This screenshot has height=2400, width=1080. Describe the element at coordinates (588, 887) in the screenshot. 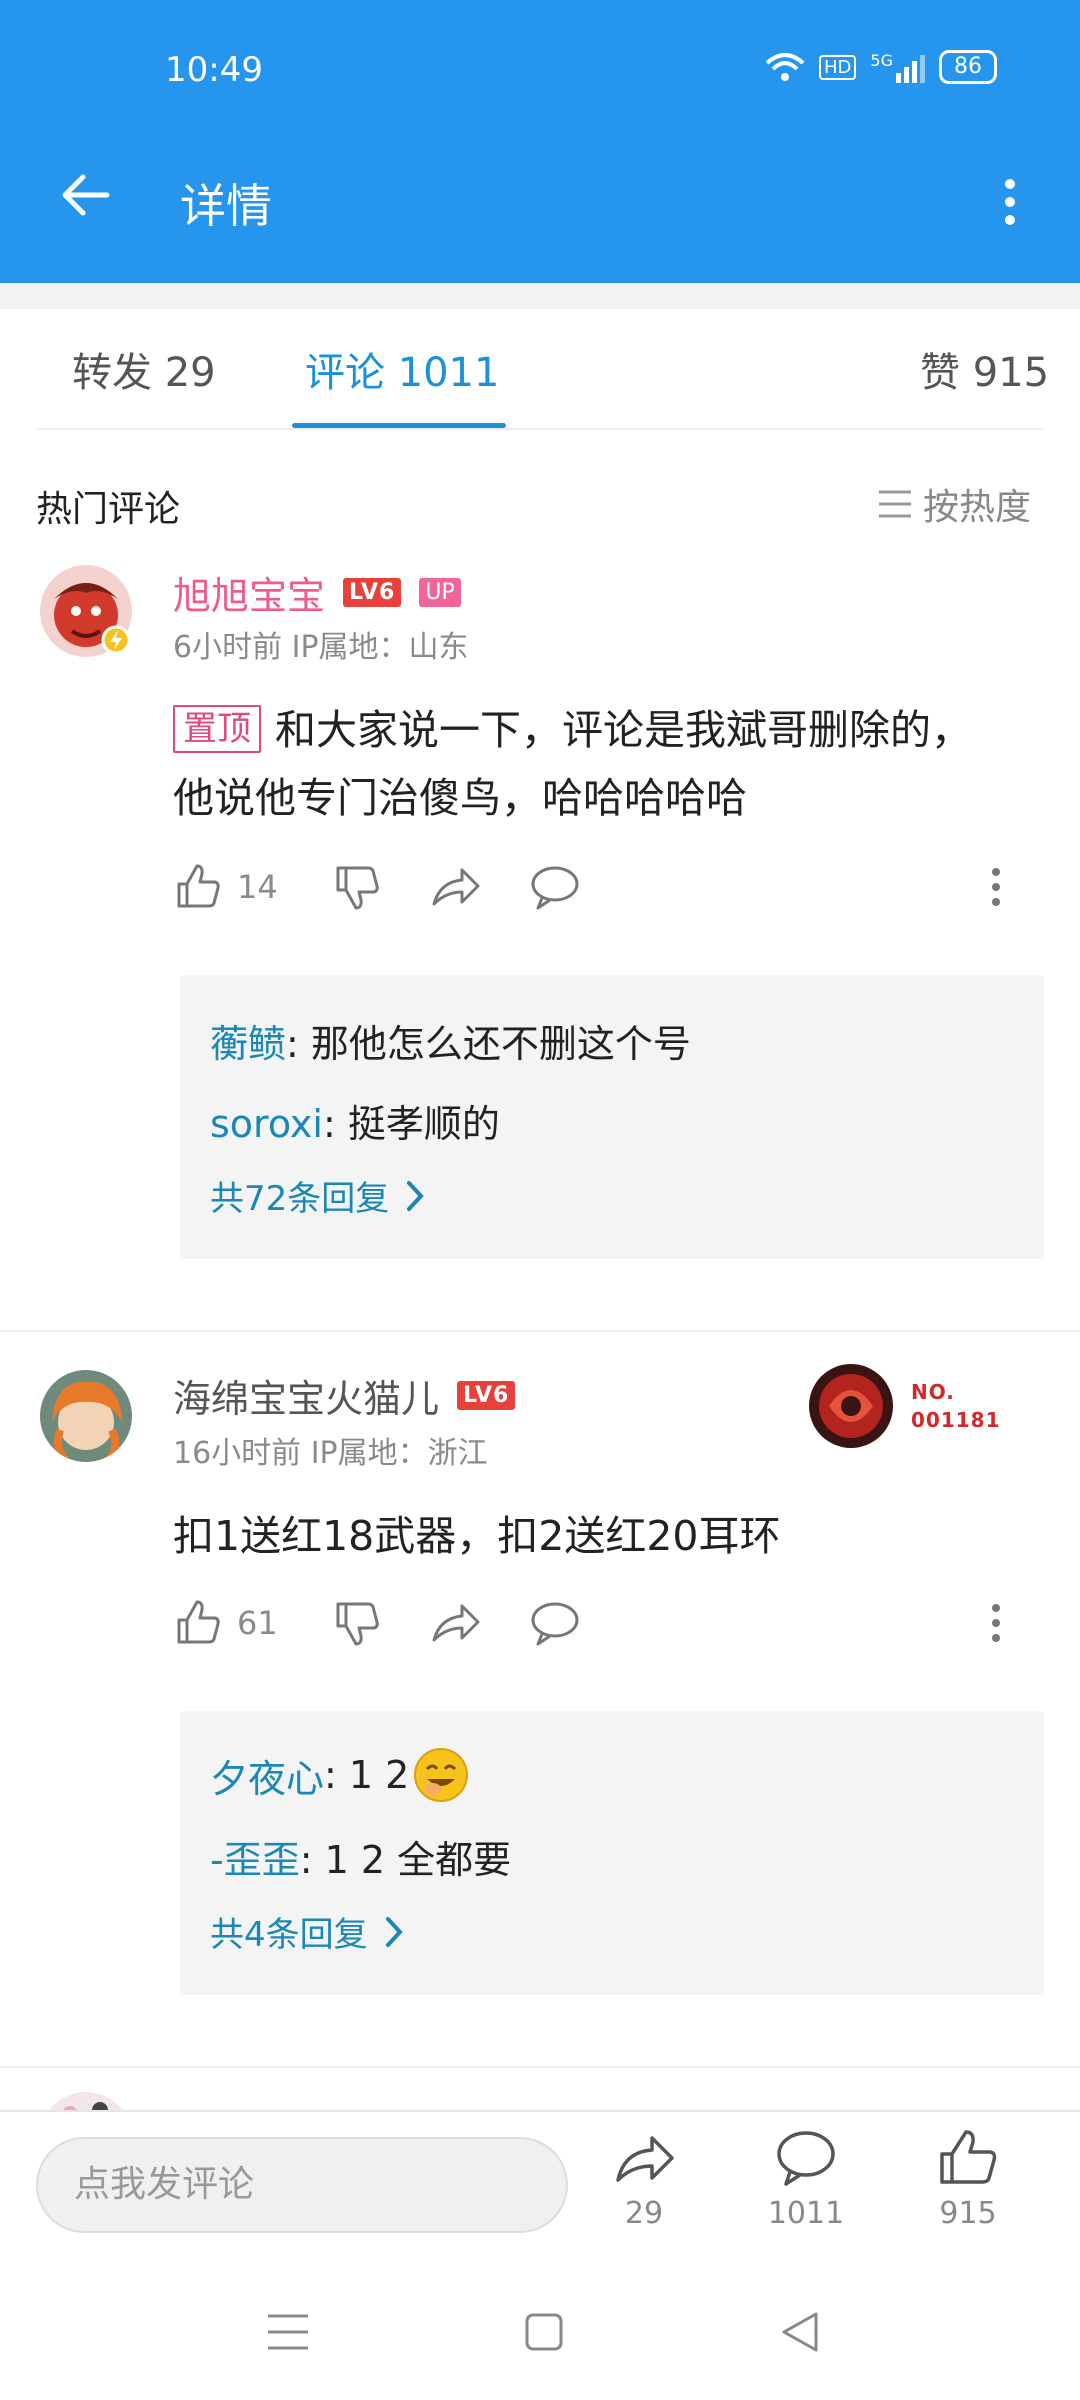

I see `comment-actions: 14` at that location.